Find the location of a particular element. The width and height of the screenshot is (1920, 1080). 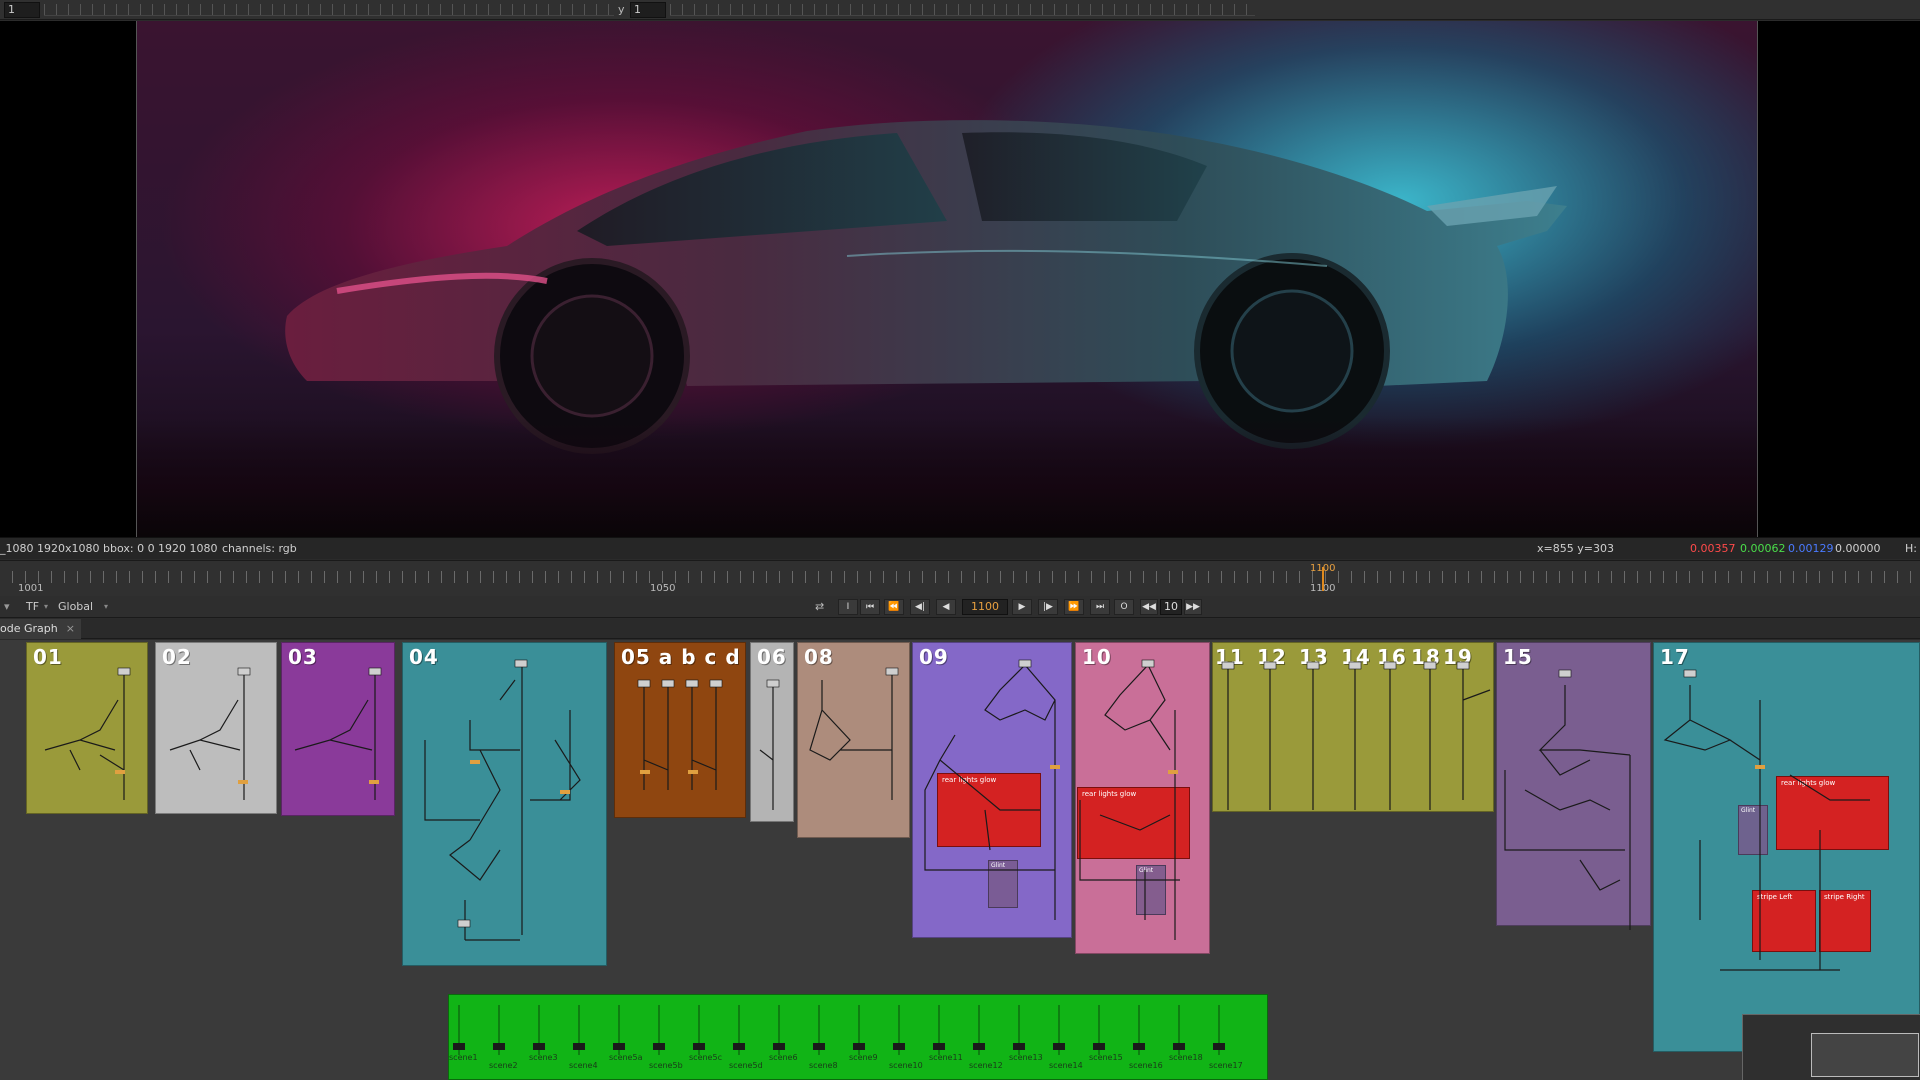

scene-read-label: scene14 is located at coordinates (1066, 1065).